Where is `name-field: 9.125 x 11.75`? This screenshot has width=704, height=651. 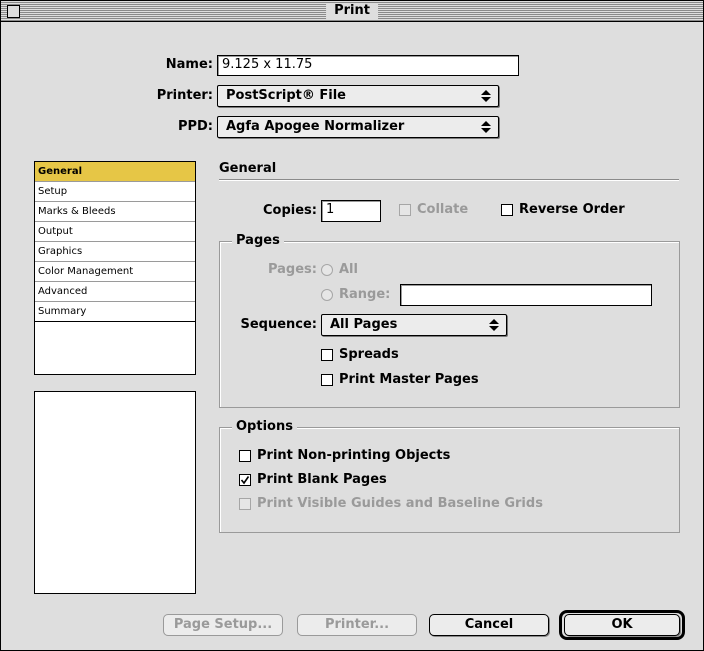
name-field: 9.125 x 11.75 is located at coordinates (368, 65).